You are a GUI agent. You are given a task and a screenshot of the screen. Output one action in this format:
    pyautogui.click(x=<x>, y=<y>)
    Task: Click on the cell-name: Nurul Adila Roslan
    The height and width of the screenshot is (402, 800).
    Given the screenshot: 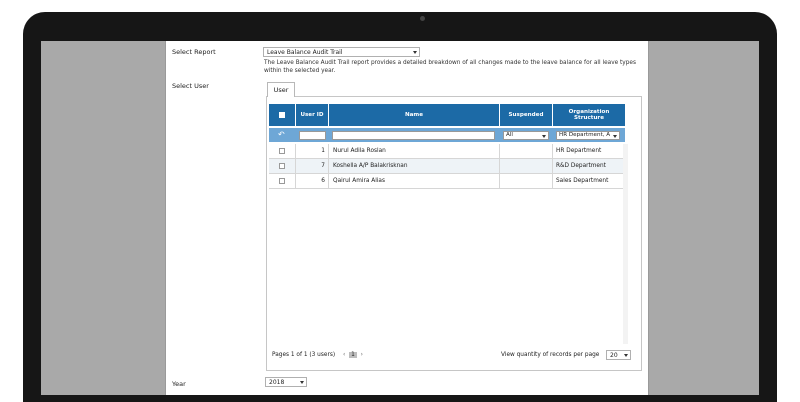 What is the action you would take?
    pyautogui.click(x=414, y=151)
    